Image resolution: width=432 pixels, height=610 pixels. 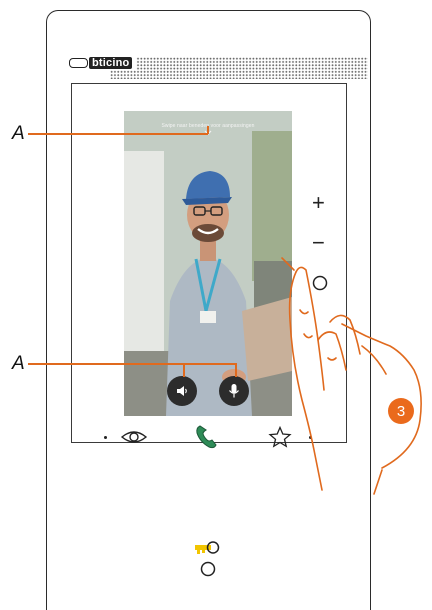 I want to click on speaker-button, so click(x=182, y=391).